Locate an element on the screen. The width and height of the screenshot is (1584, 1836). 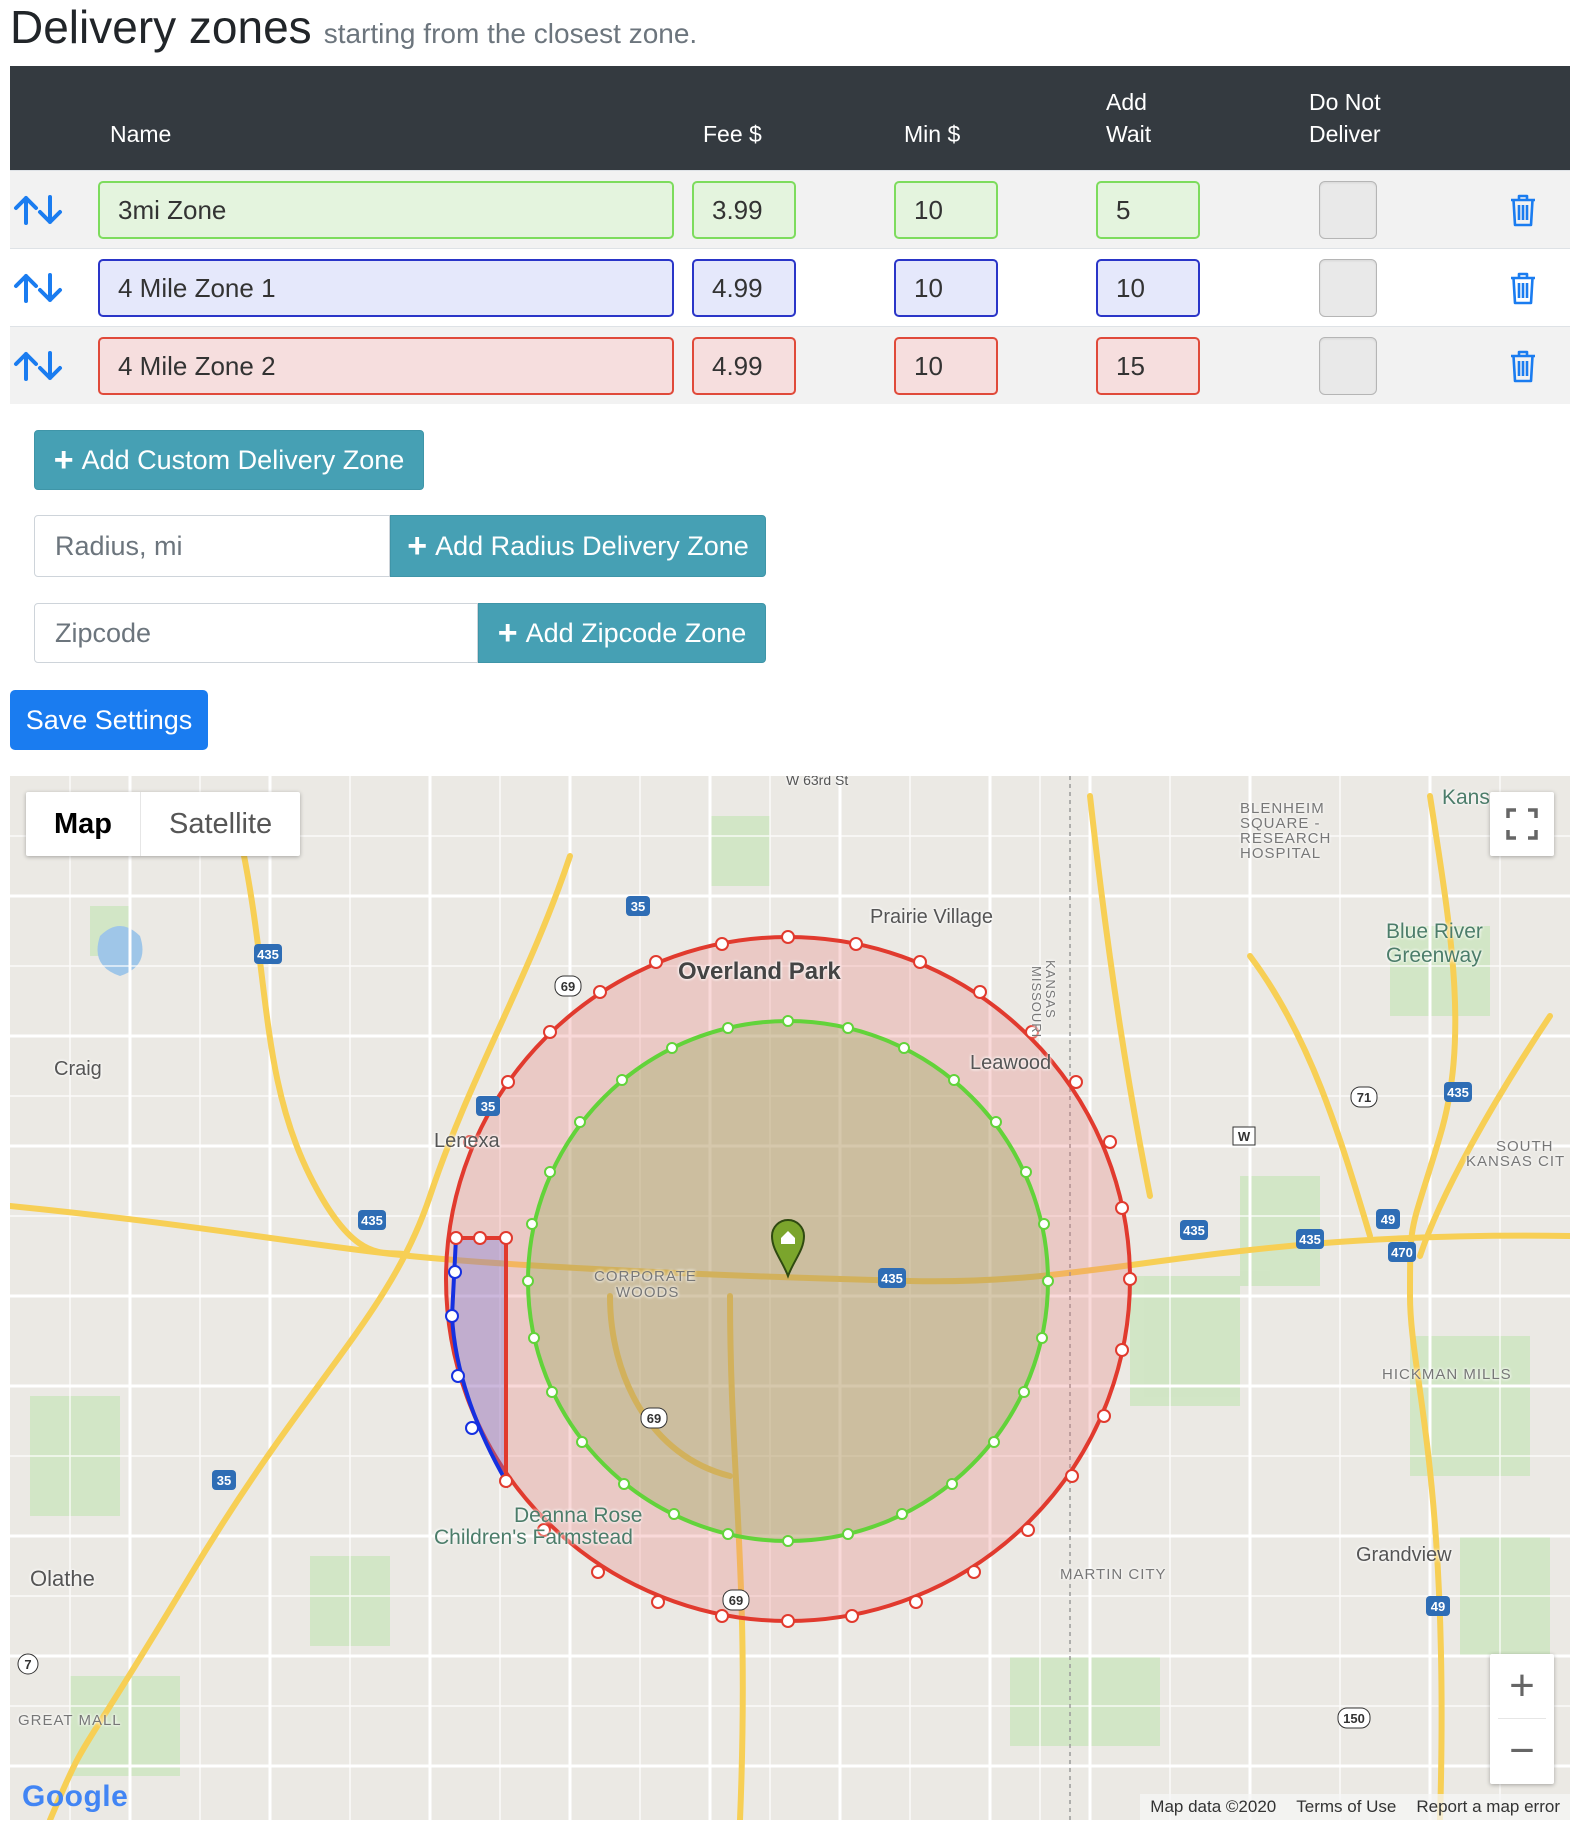
column-min: Min $ is located at coordinates (932, 134).